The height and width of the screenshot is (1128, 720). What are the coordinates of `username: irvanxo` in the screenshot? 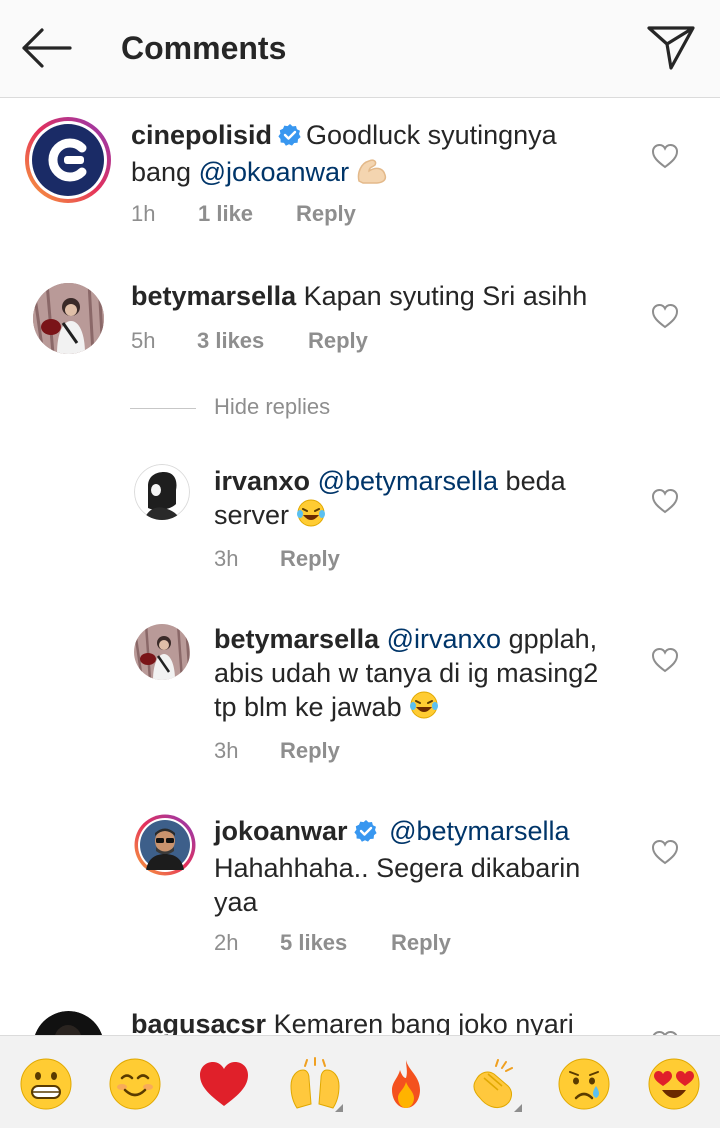 It's located at (262, 481).